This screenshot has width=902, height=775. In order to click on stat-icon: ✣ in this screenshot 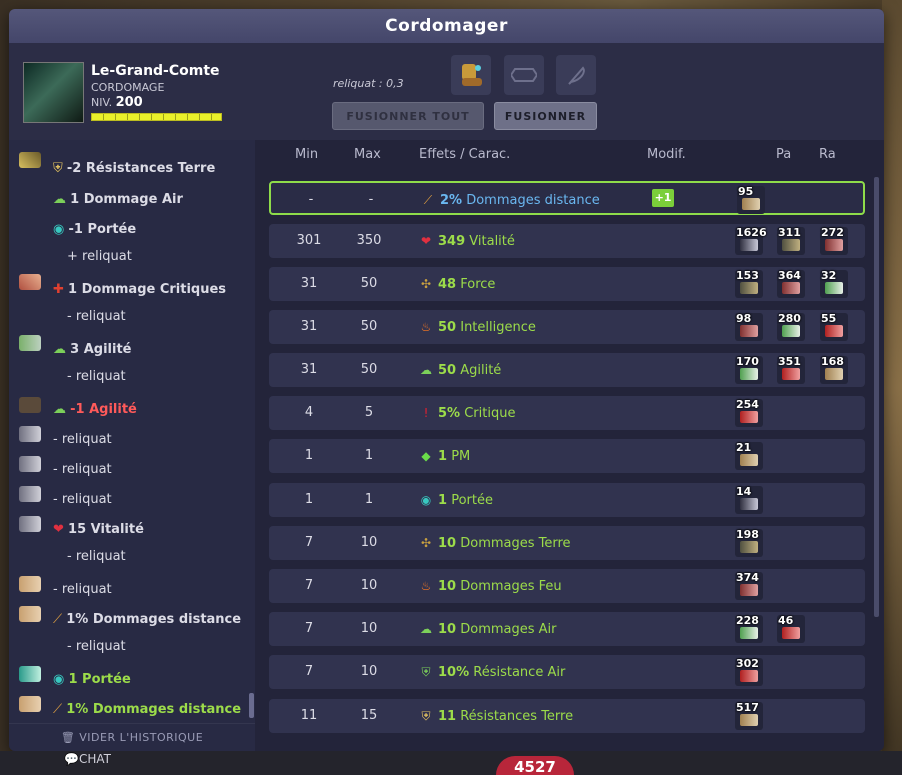, I will do `click(426, 284)`.